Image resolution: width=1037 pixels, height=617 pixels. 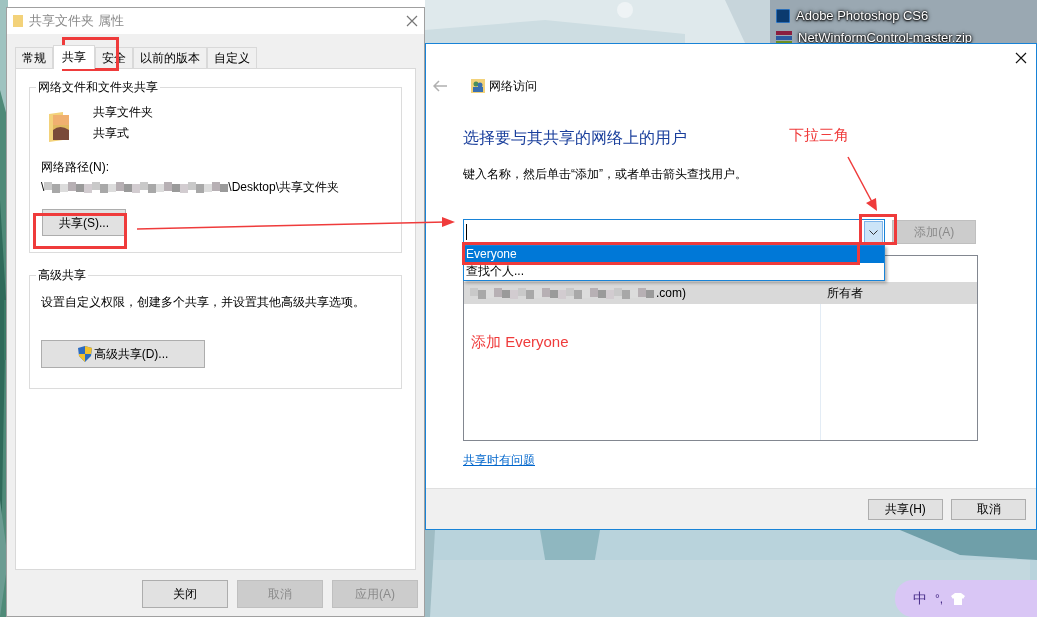 I want to click on text-cursor, so click(x=466, y=232).